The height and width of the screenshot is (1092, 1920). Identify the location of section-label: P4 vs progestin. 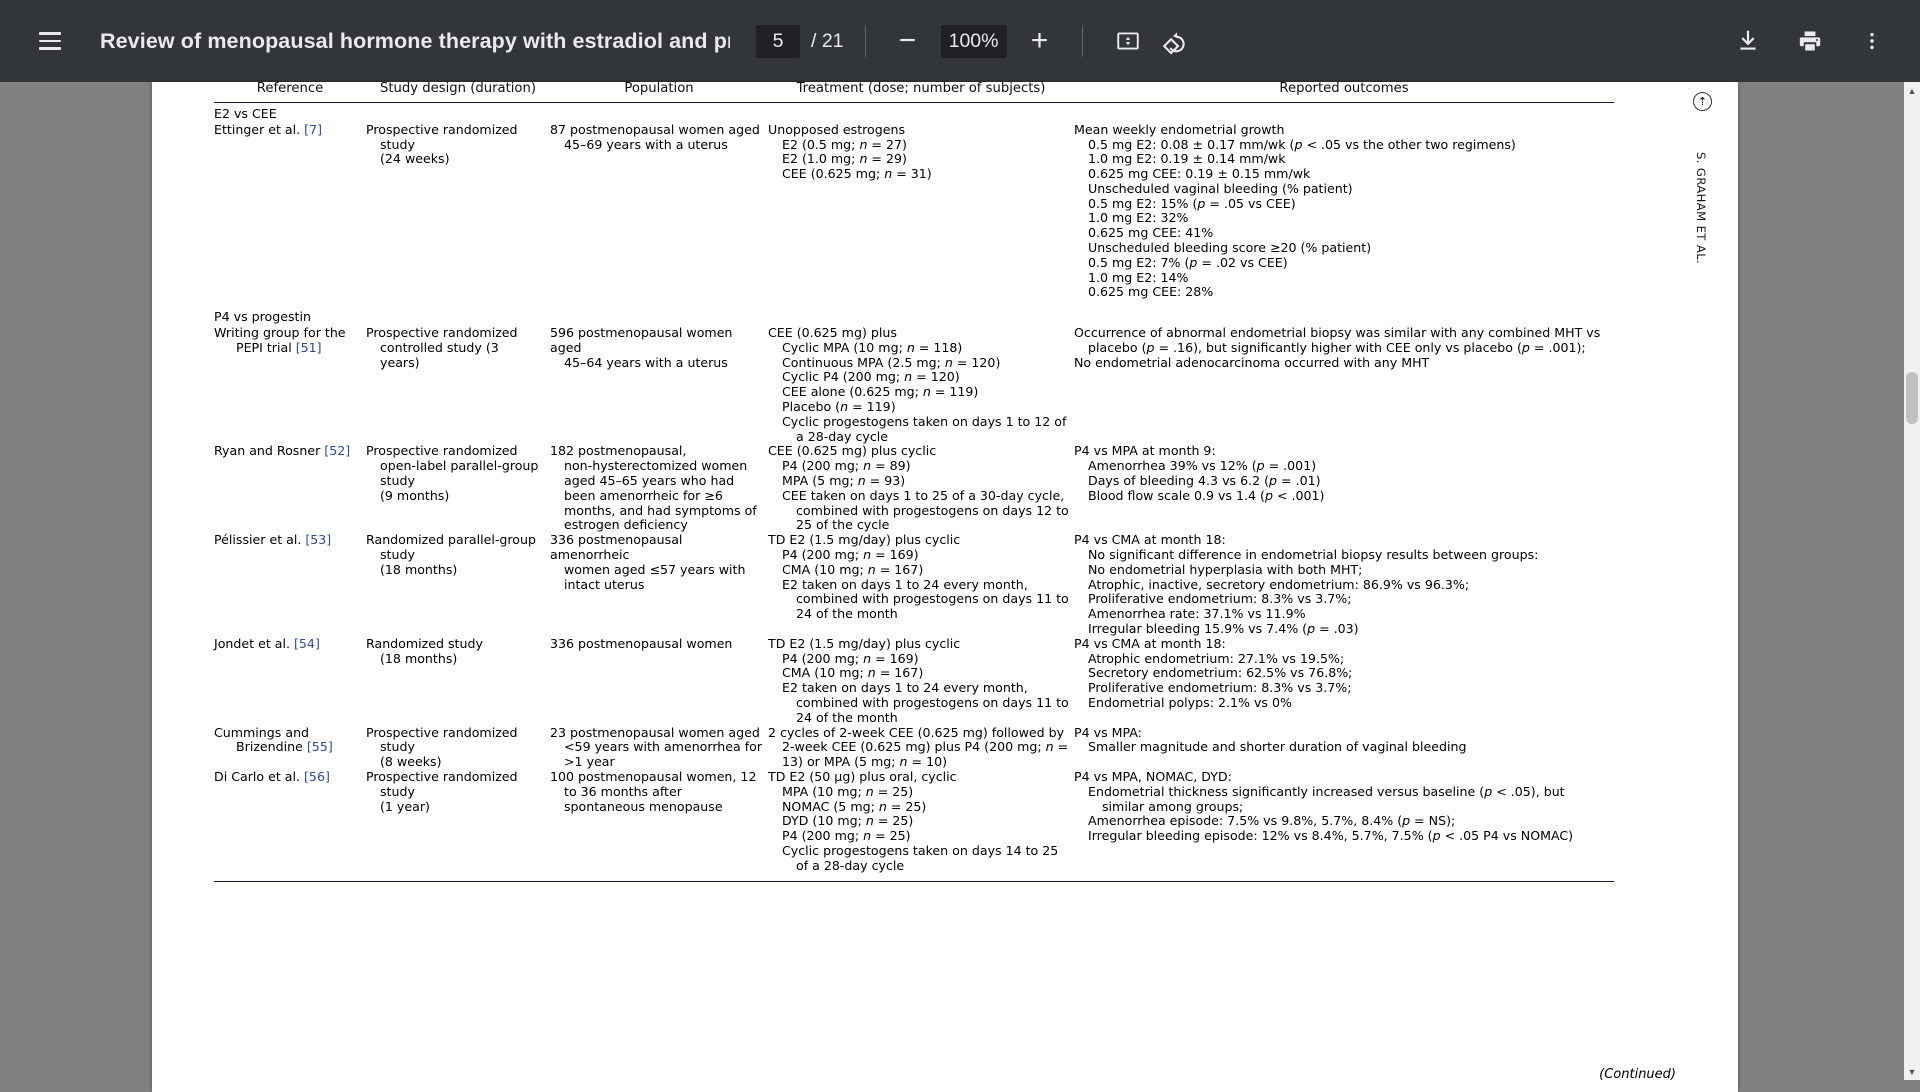
(262, 317).